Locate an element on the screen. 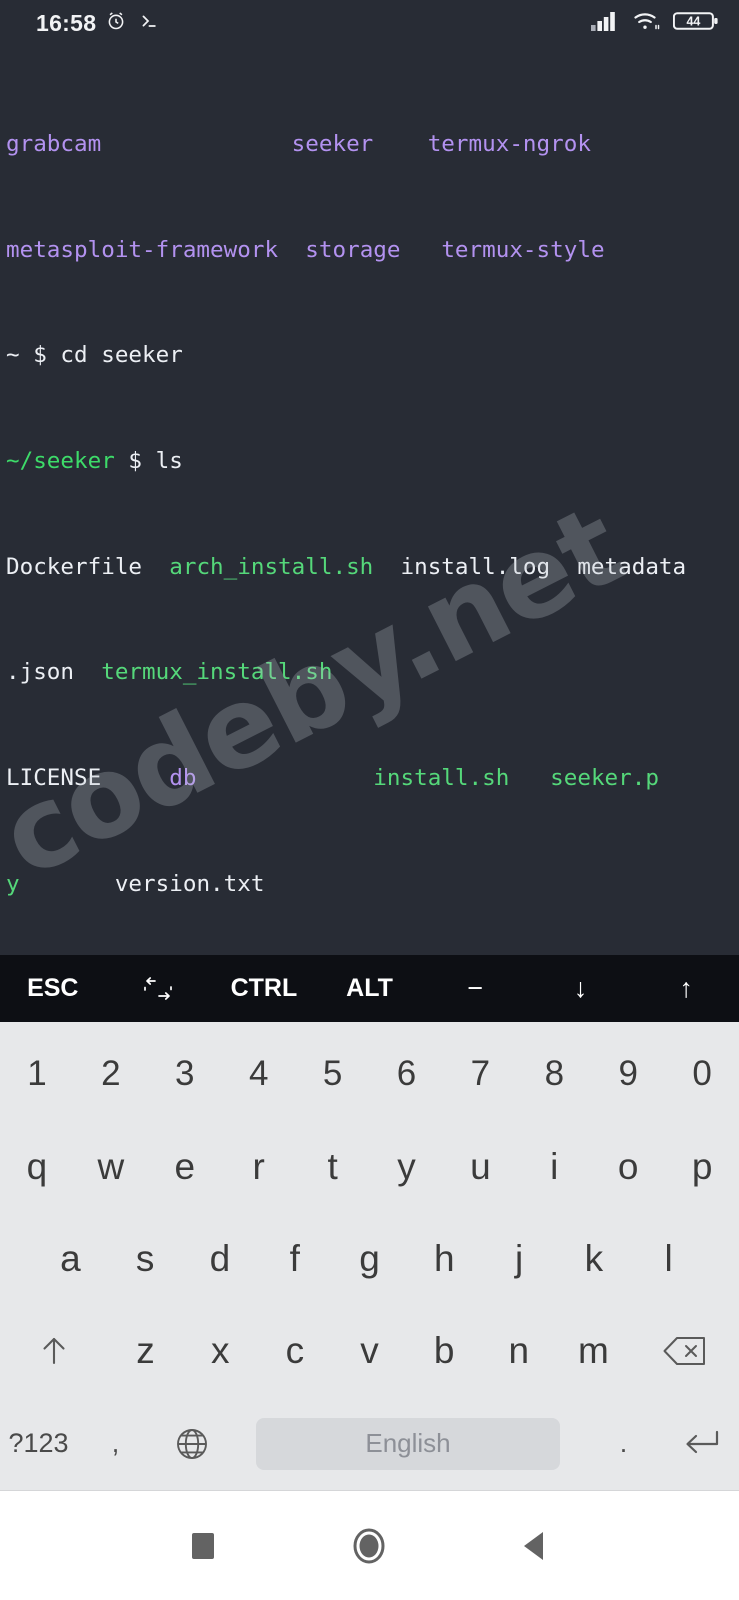 The image size is (739, 1600). key-z: z is located at coordinates (145, 1351).